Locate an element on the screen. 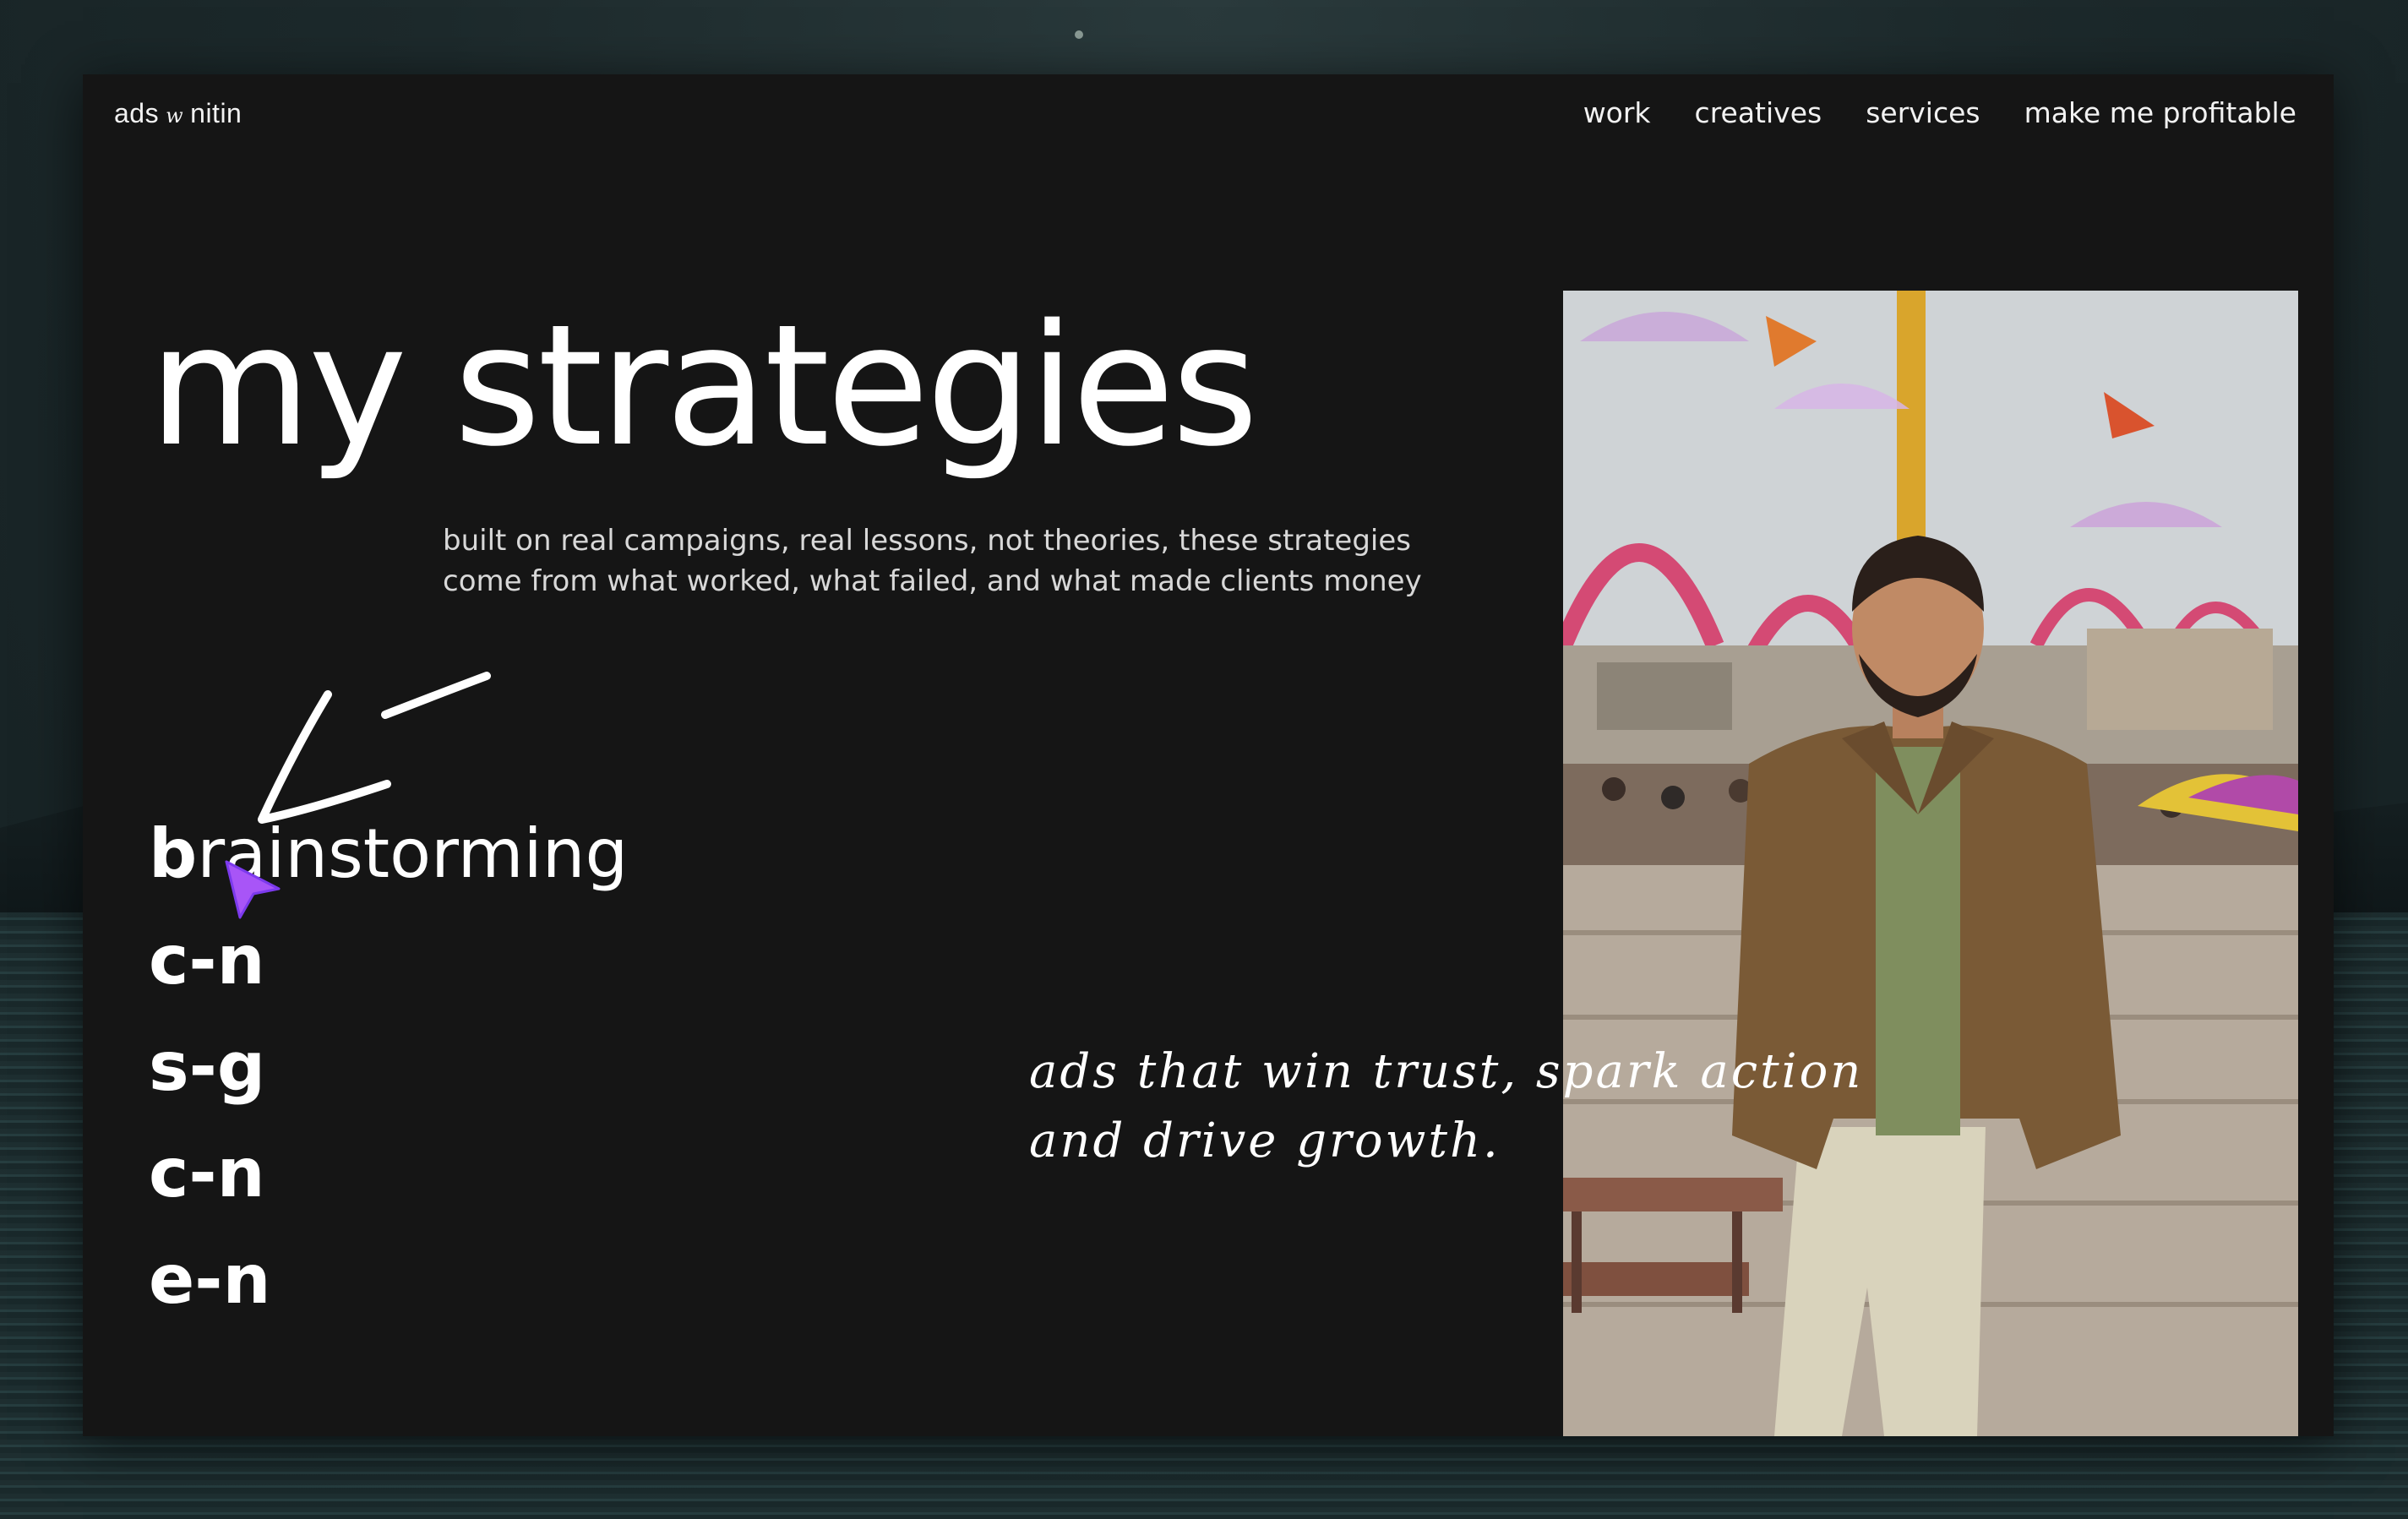  page-title: my strategies is located at coordinates (704, 385).